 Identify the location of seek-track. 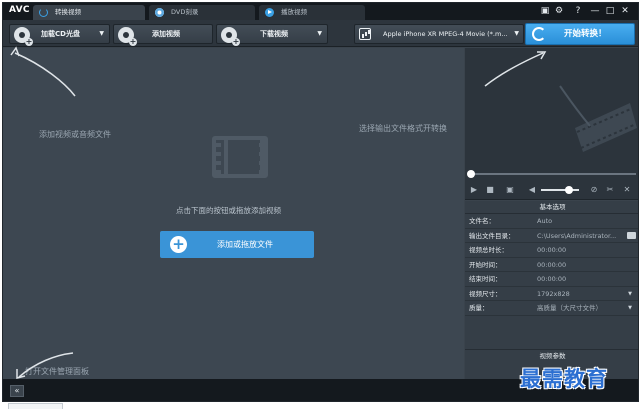
(552, 174).